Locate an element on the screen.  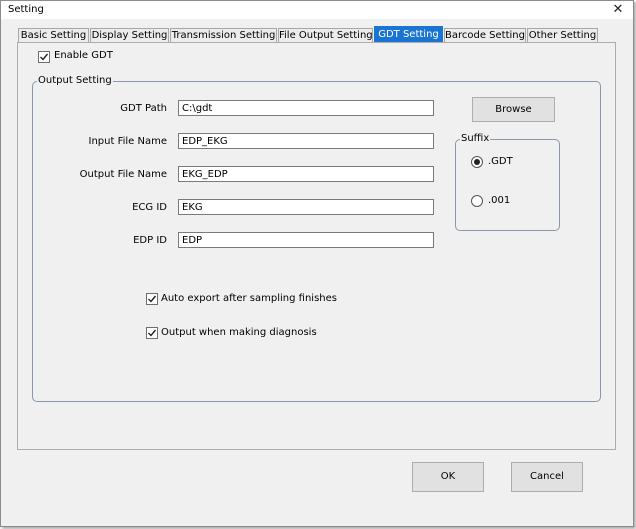
edp-id-label: EDP ID is located at coordinates (150, 240).